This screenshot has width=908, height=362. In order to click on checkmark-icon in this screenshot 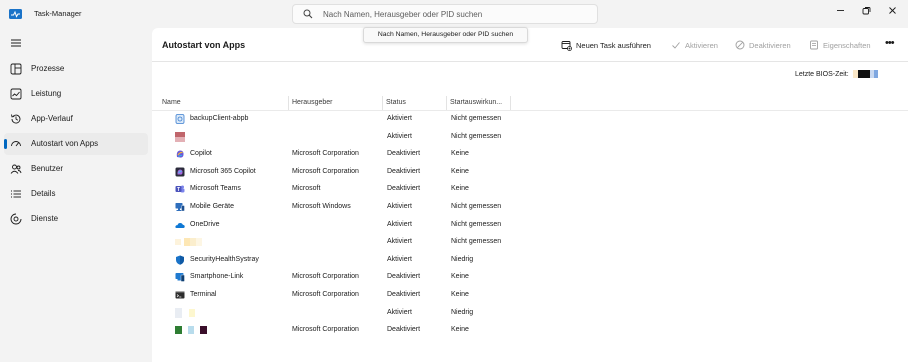, I will do `click(676, 45)`.